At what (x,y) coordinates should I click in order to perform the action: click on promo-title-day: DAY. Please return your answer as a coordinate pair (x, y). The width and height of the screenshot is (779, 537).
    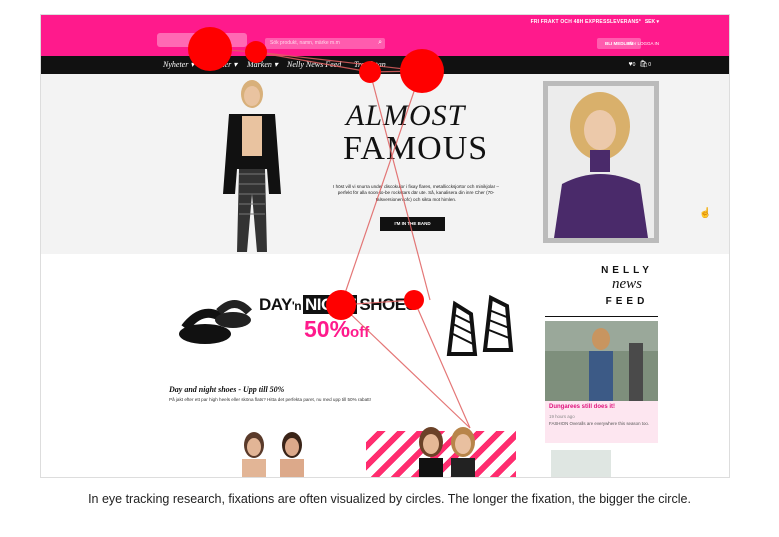
    Looking at the image, I should click on (275, 304).